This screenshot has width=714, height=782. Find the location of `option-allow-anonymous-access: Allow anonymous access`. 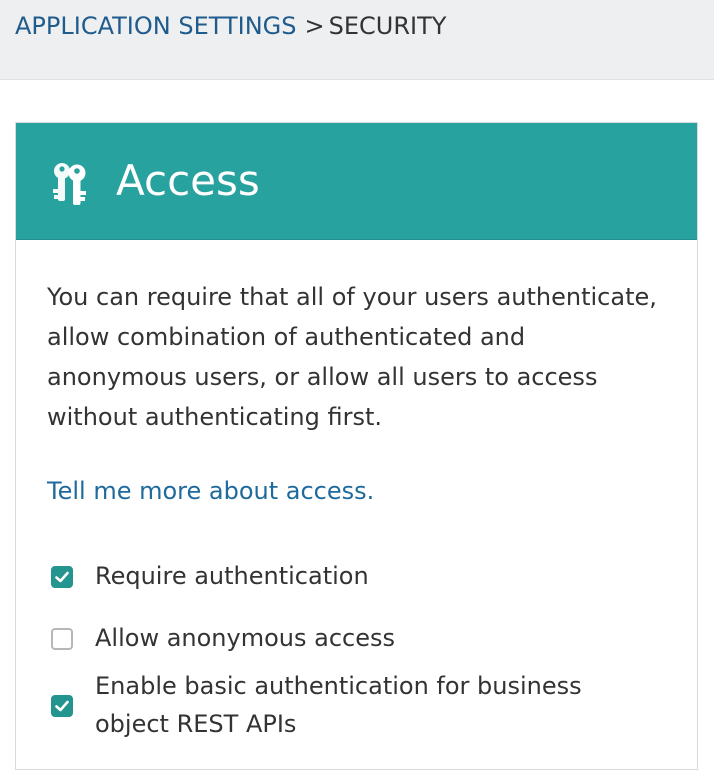

option-allow-anonymous-access: Allow anonymous access is located at coordinates (351, 644).